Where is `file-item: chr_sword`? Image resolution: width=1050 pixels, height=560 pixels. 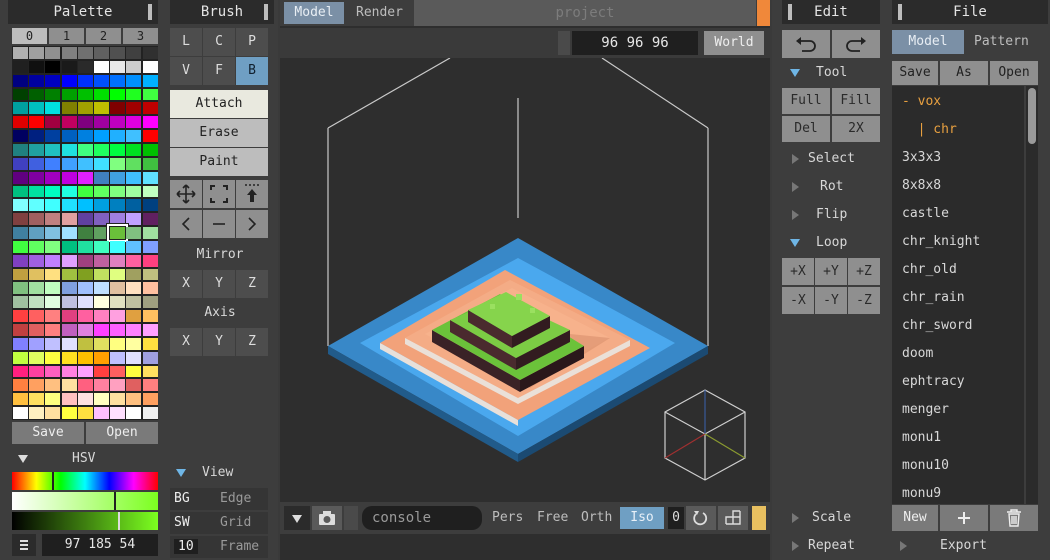 file-item: chr_sword is located at coordinates (937, 325).